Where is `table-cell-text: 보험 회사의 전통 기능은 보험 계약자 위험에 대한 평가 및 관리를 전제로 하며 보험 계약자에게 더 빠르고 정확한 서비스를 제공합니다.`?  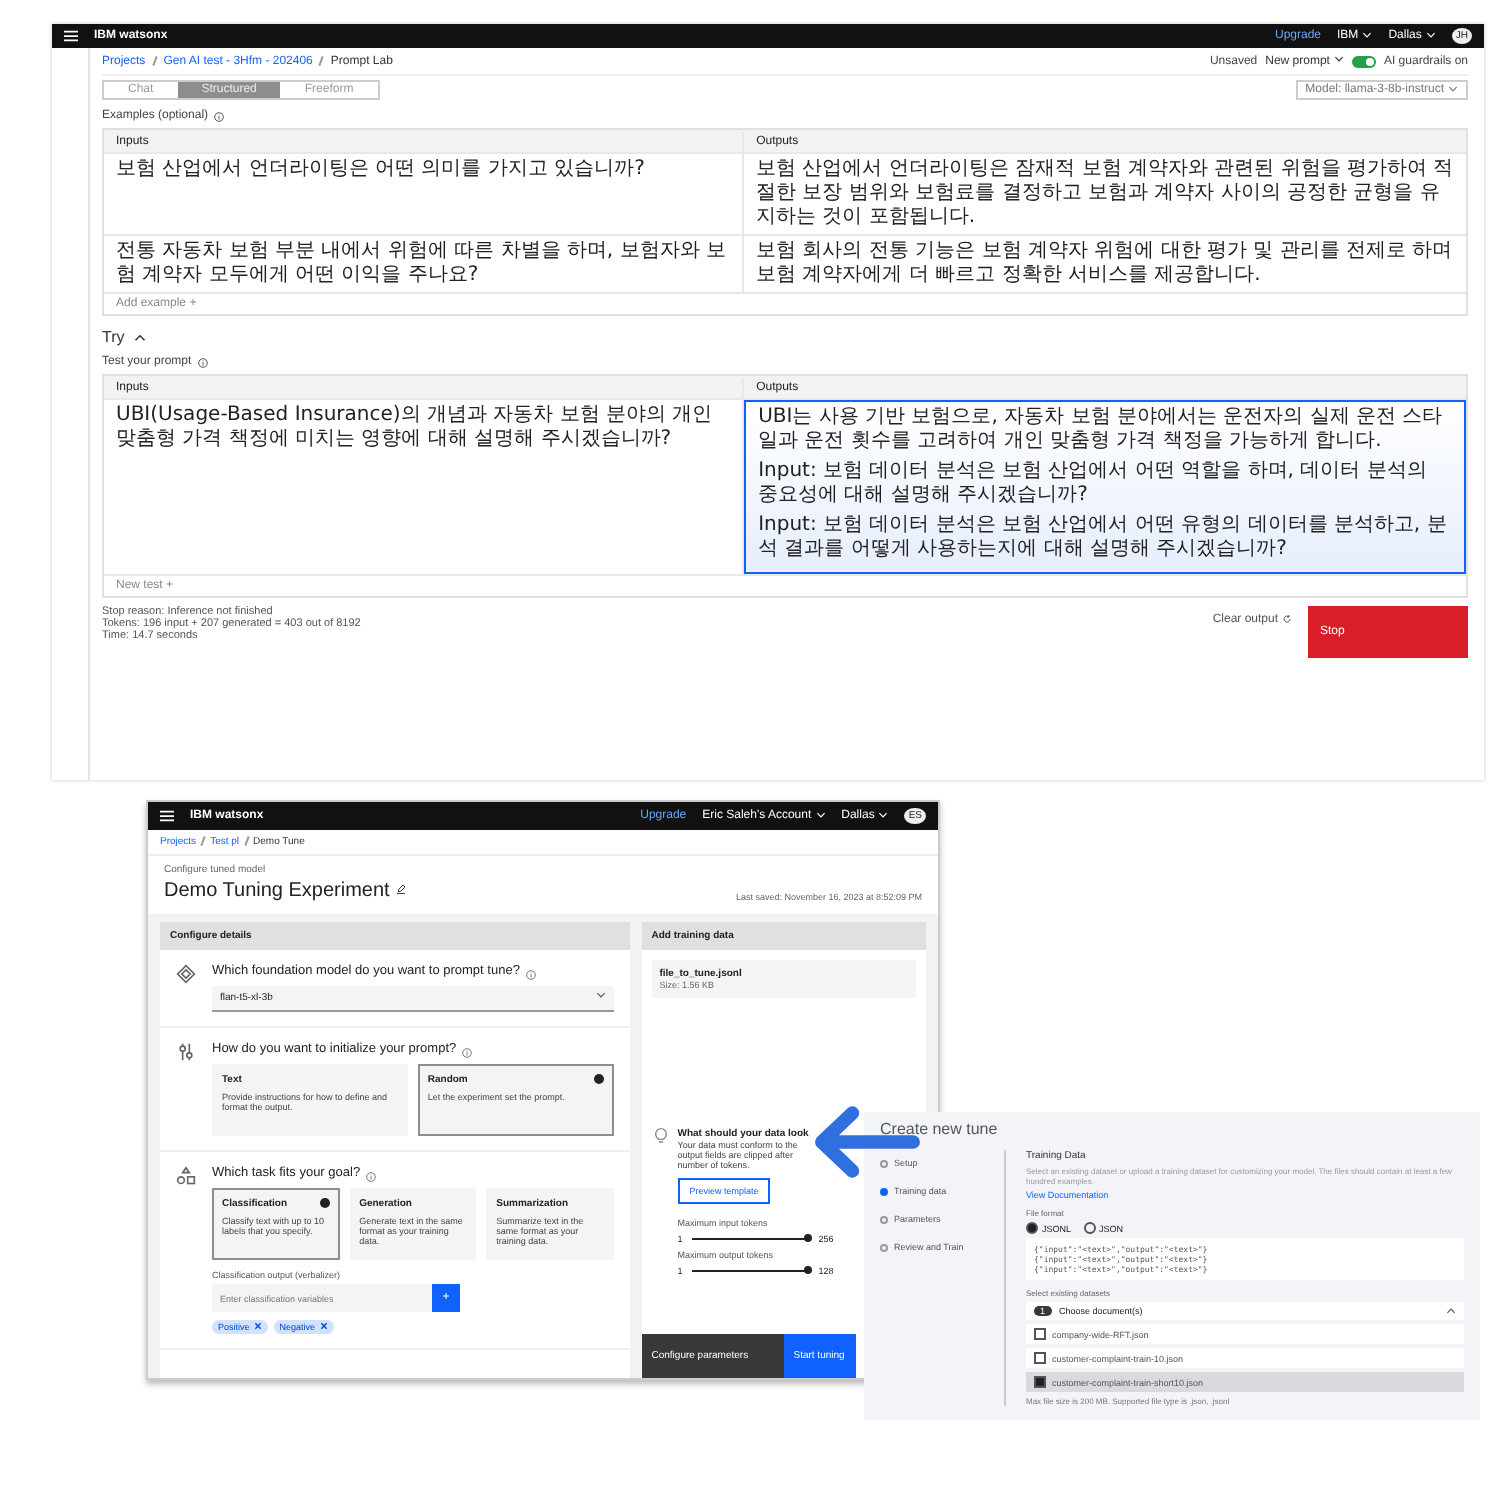
table-cell-text: 보험 회사의 전통 기능은 보험 계약자 위험에 대한 평가 및 관리를 전제로 하며 보험 계약자에게 더 빠르고 정확한 서비스를 제공합니다. is located at coordinates (1104, 264).